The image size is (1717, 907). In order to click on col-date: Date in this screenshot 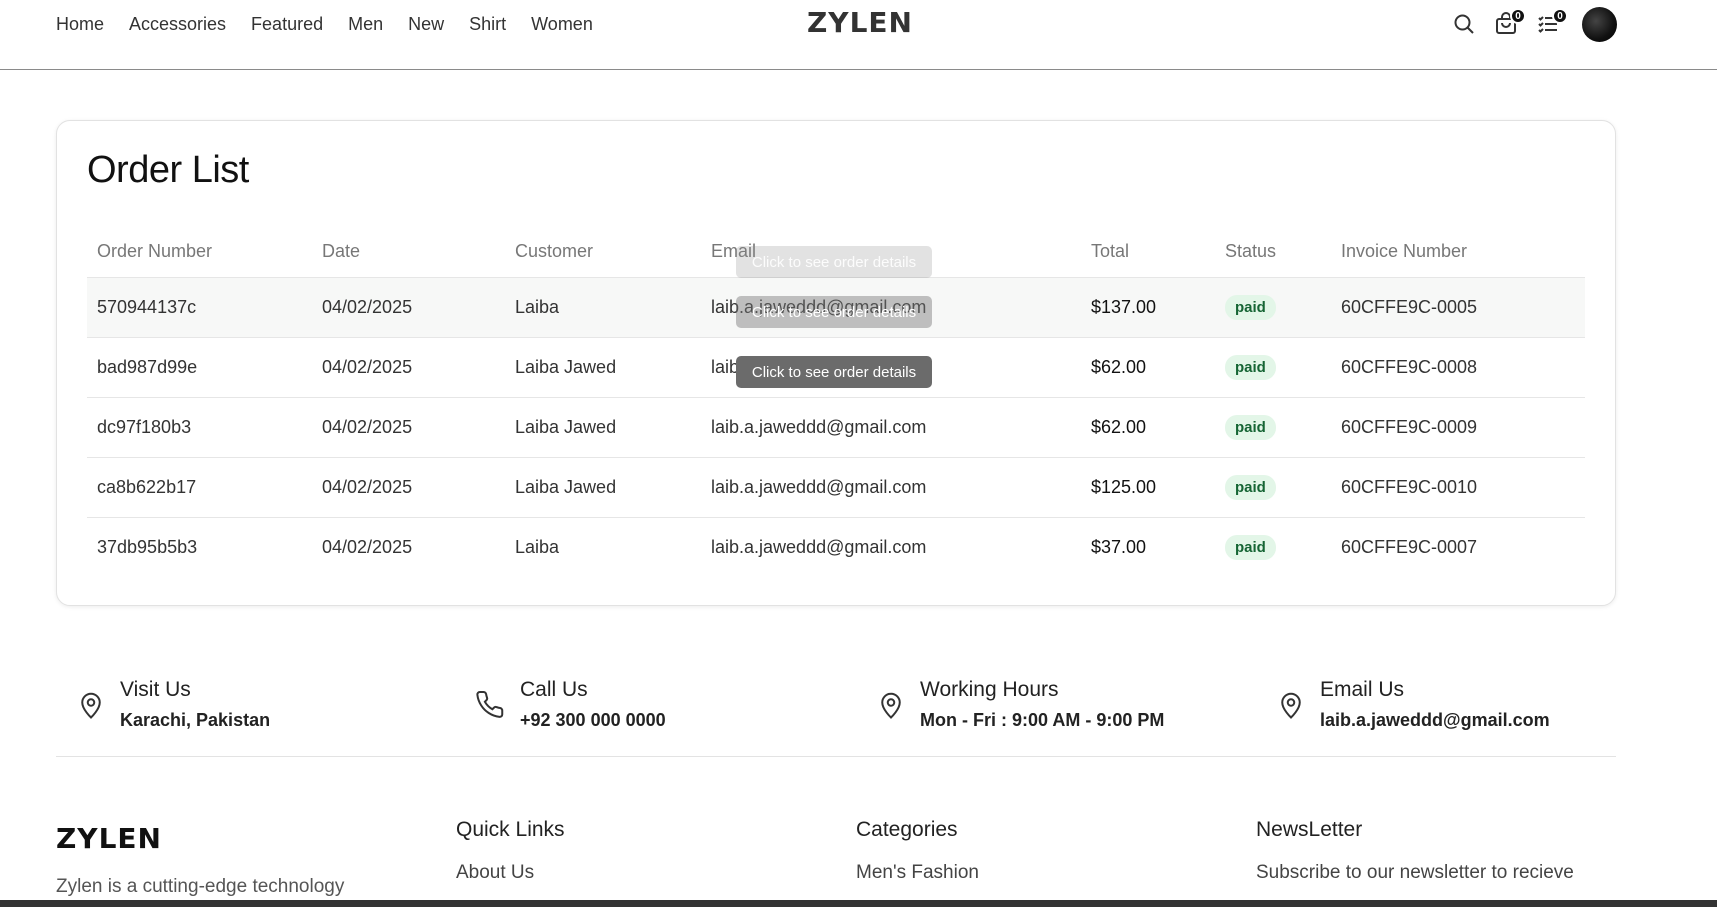, I will do `click(408, 252)`.